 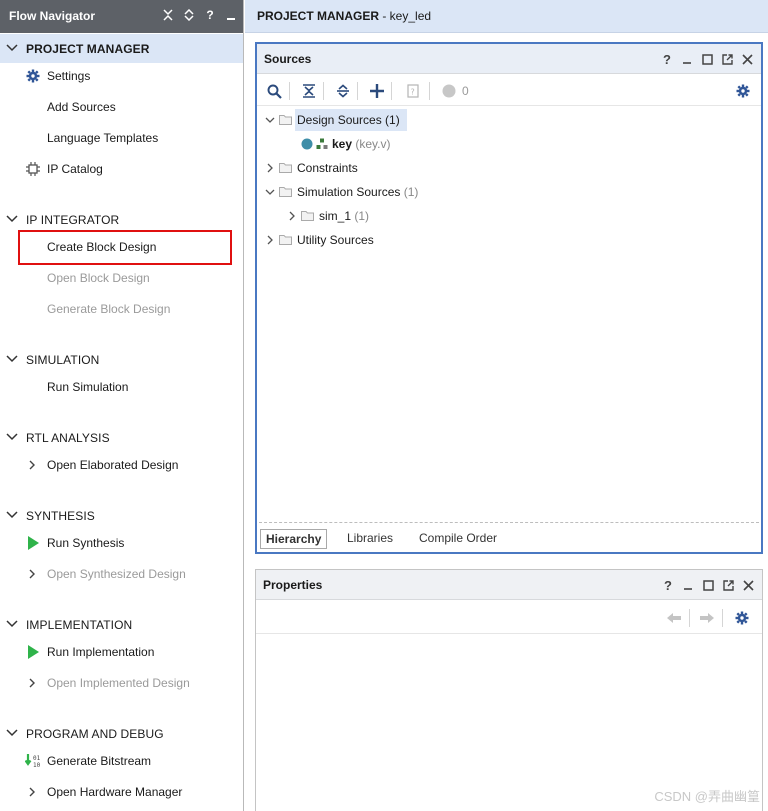 I want to click on section-program-and-debug: PROGRAM AND DEBUG, so click(x=121, y=733).